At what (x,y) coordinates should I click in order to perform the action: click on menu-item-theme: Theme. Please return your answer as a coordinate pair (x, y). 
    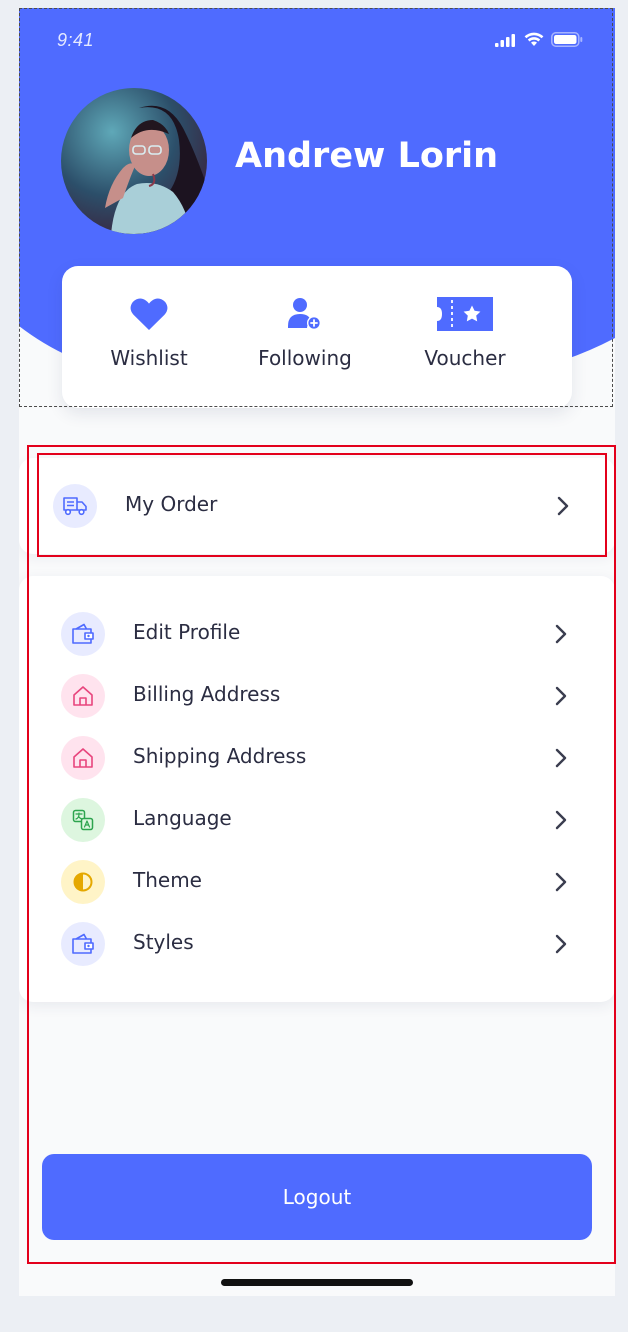
    Looking at the image, I should click on (317, 882).